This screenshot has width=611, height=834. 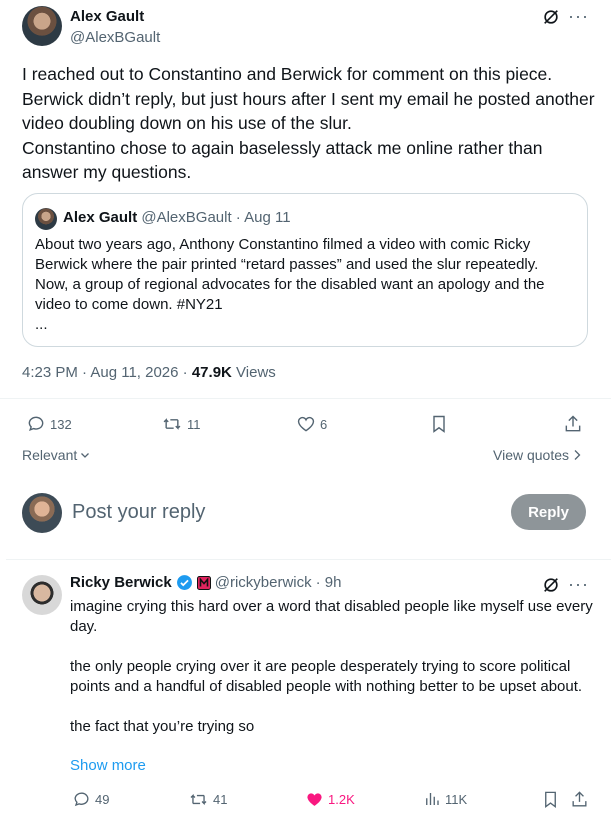 I want to click on quoted-author-handle: @AlexBGault, so click(x=186, y=217).